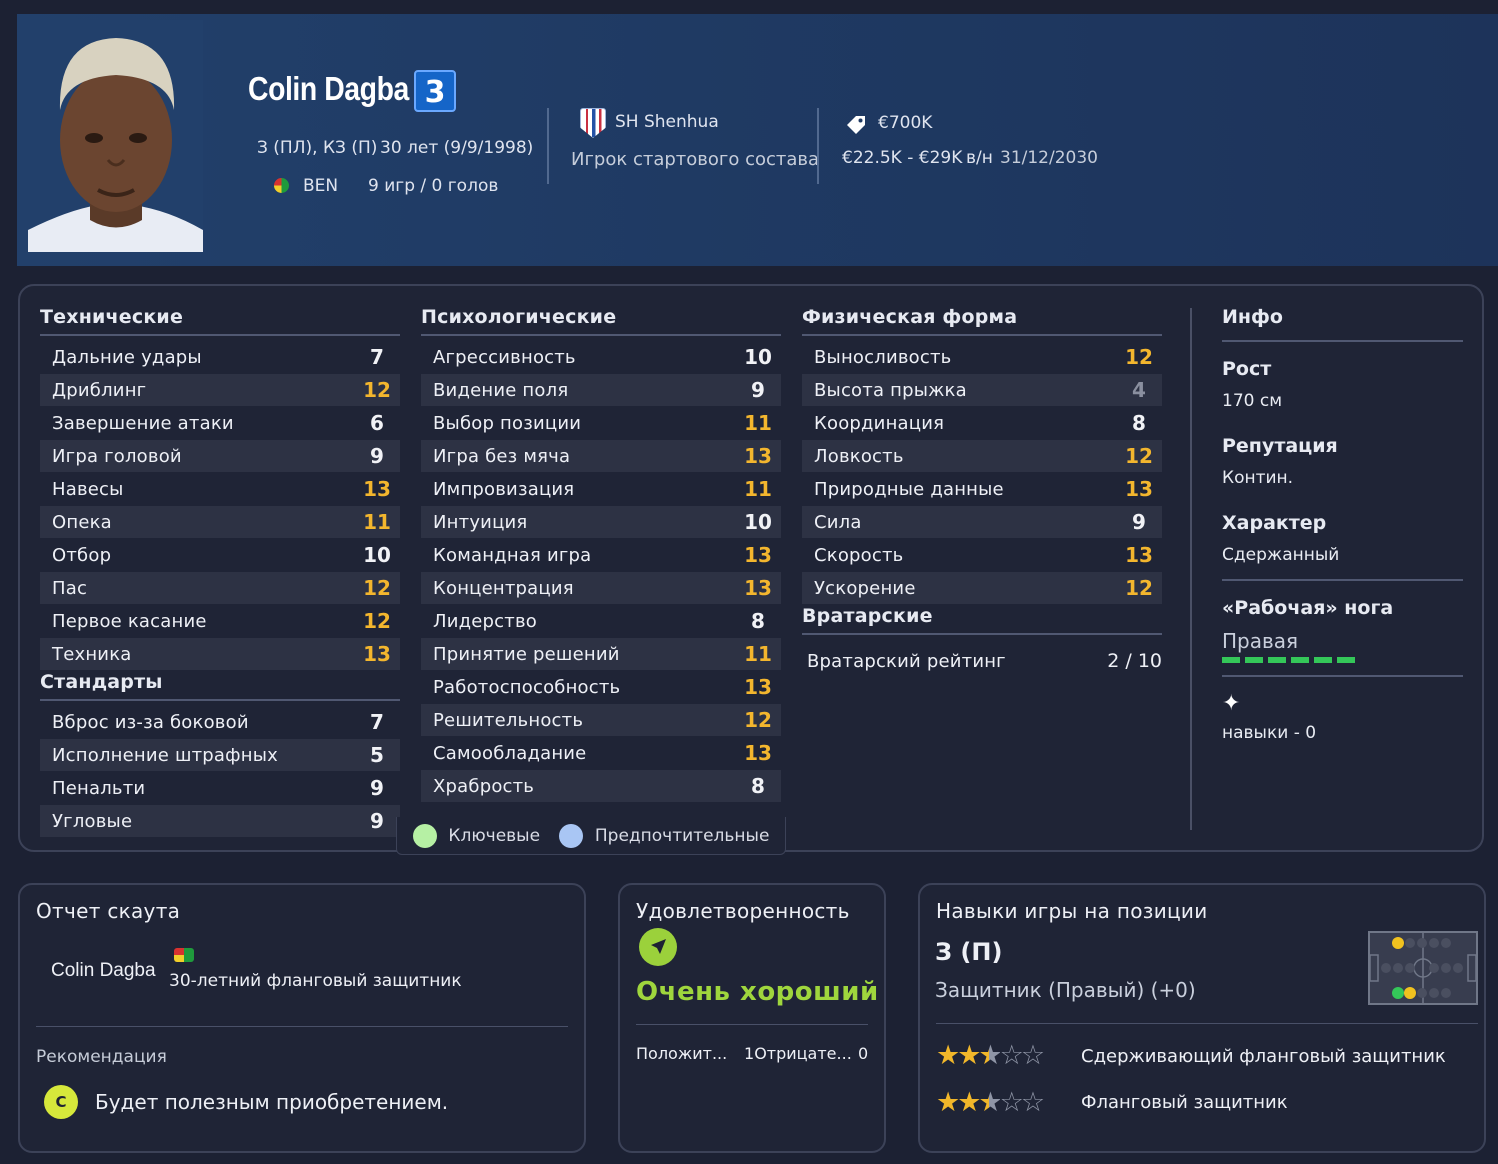 The image size is (1498, 1164). What do you see at coordinates (658, 947) in the screenshot?
I see `satisfaction-arrow-icon` at bounding box center [658, 947].